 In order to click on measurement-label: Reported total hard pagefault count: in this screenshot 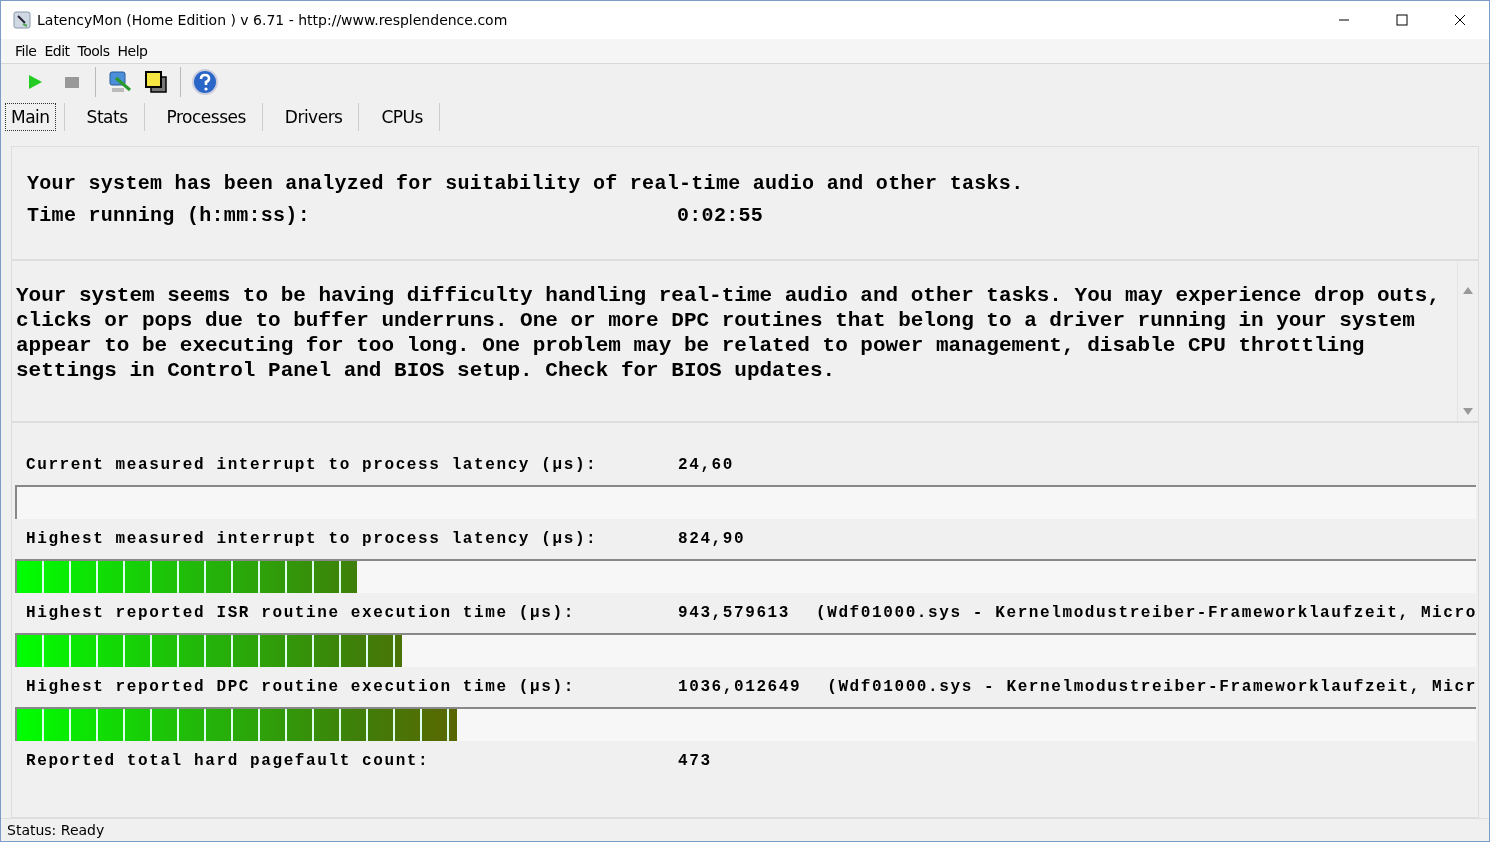, I will do `click(228, 761)`.